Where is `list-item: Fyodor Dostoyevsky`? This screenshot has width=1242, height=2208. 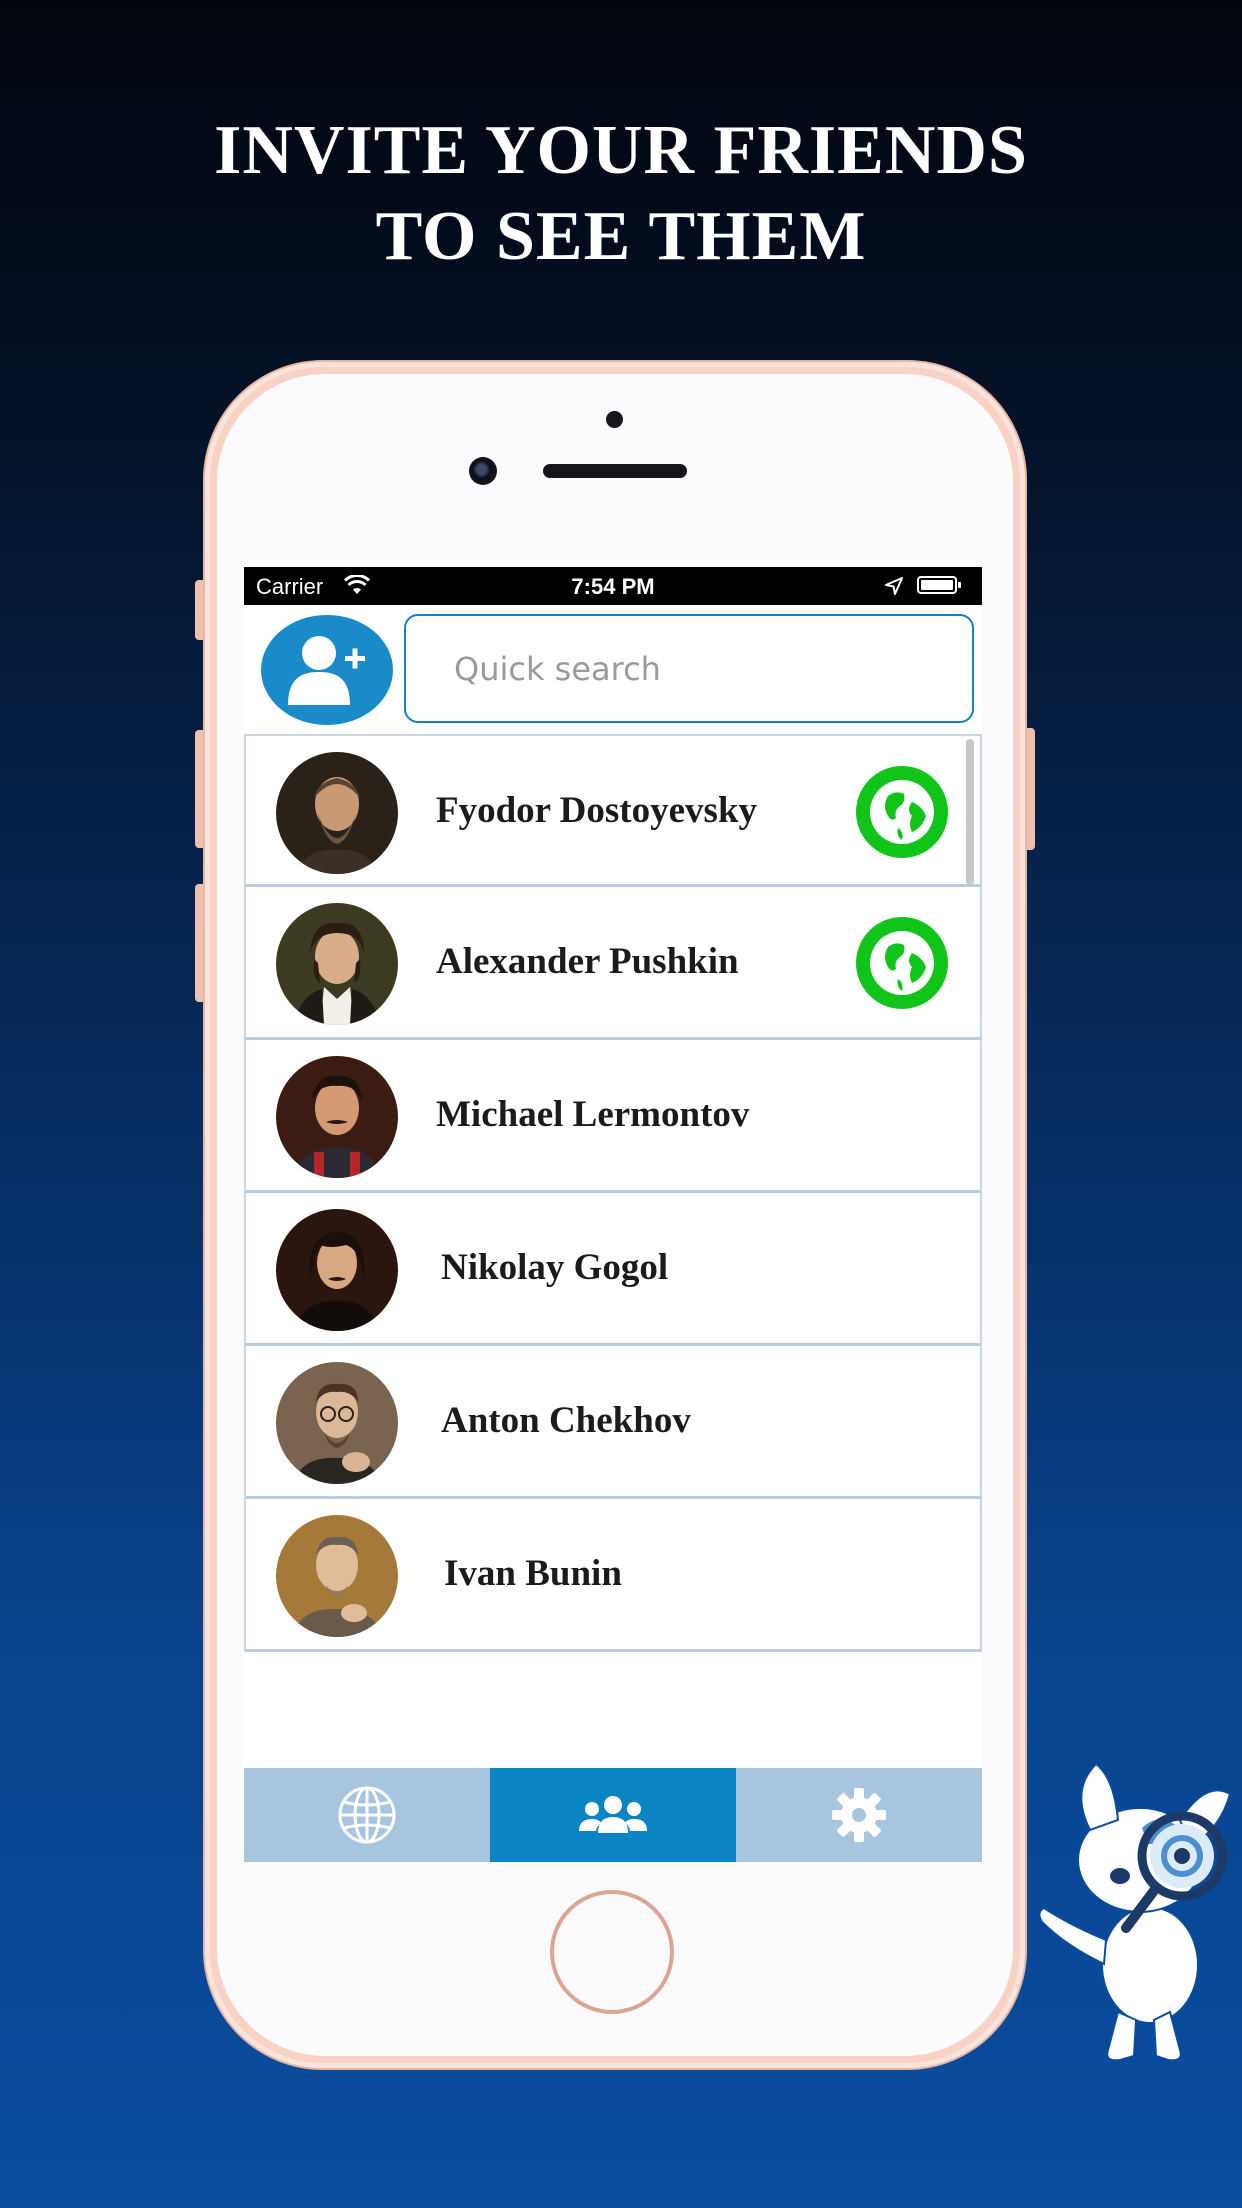
list-item: Fyodor Dostoyevsky is located at coordinates (613, 810).